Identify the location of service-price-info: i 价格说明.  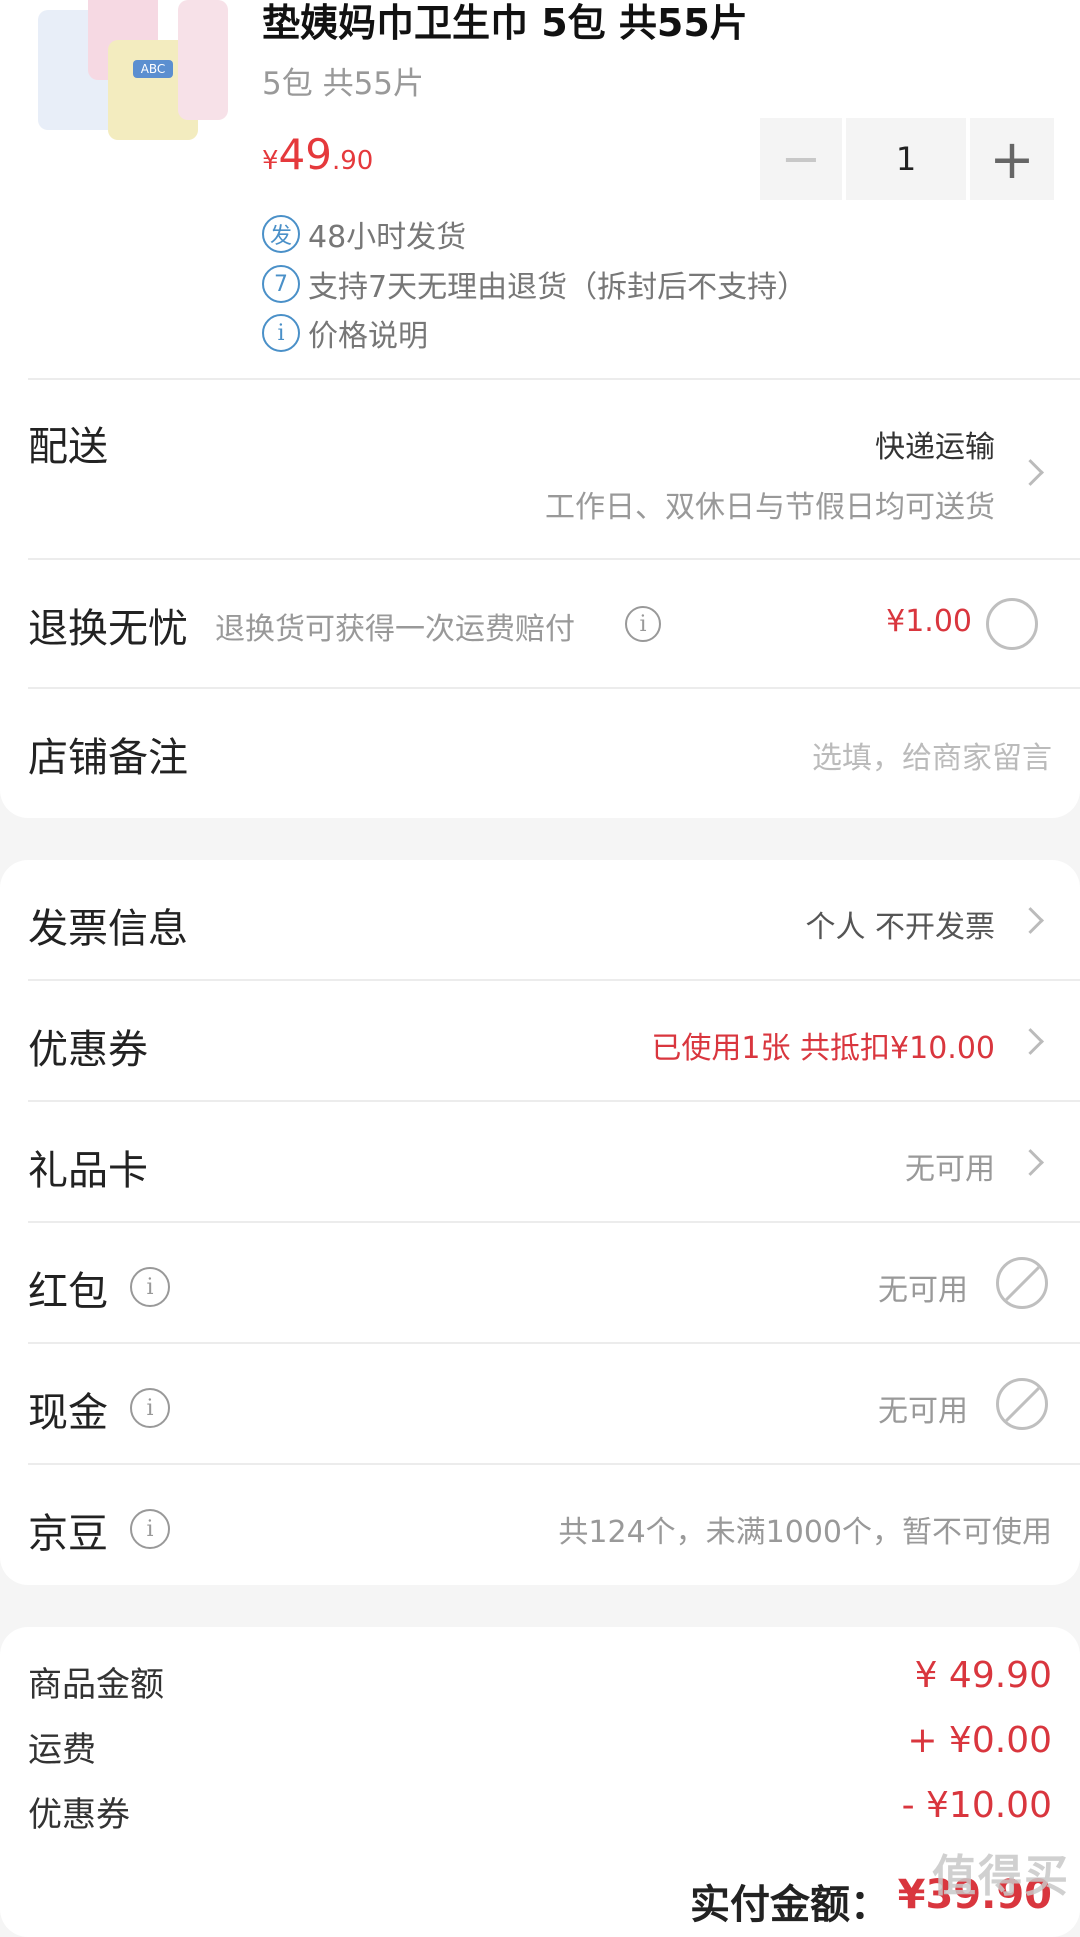
(345, 333).